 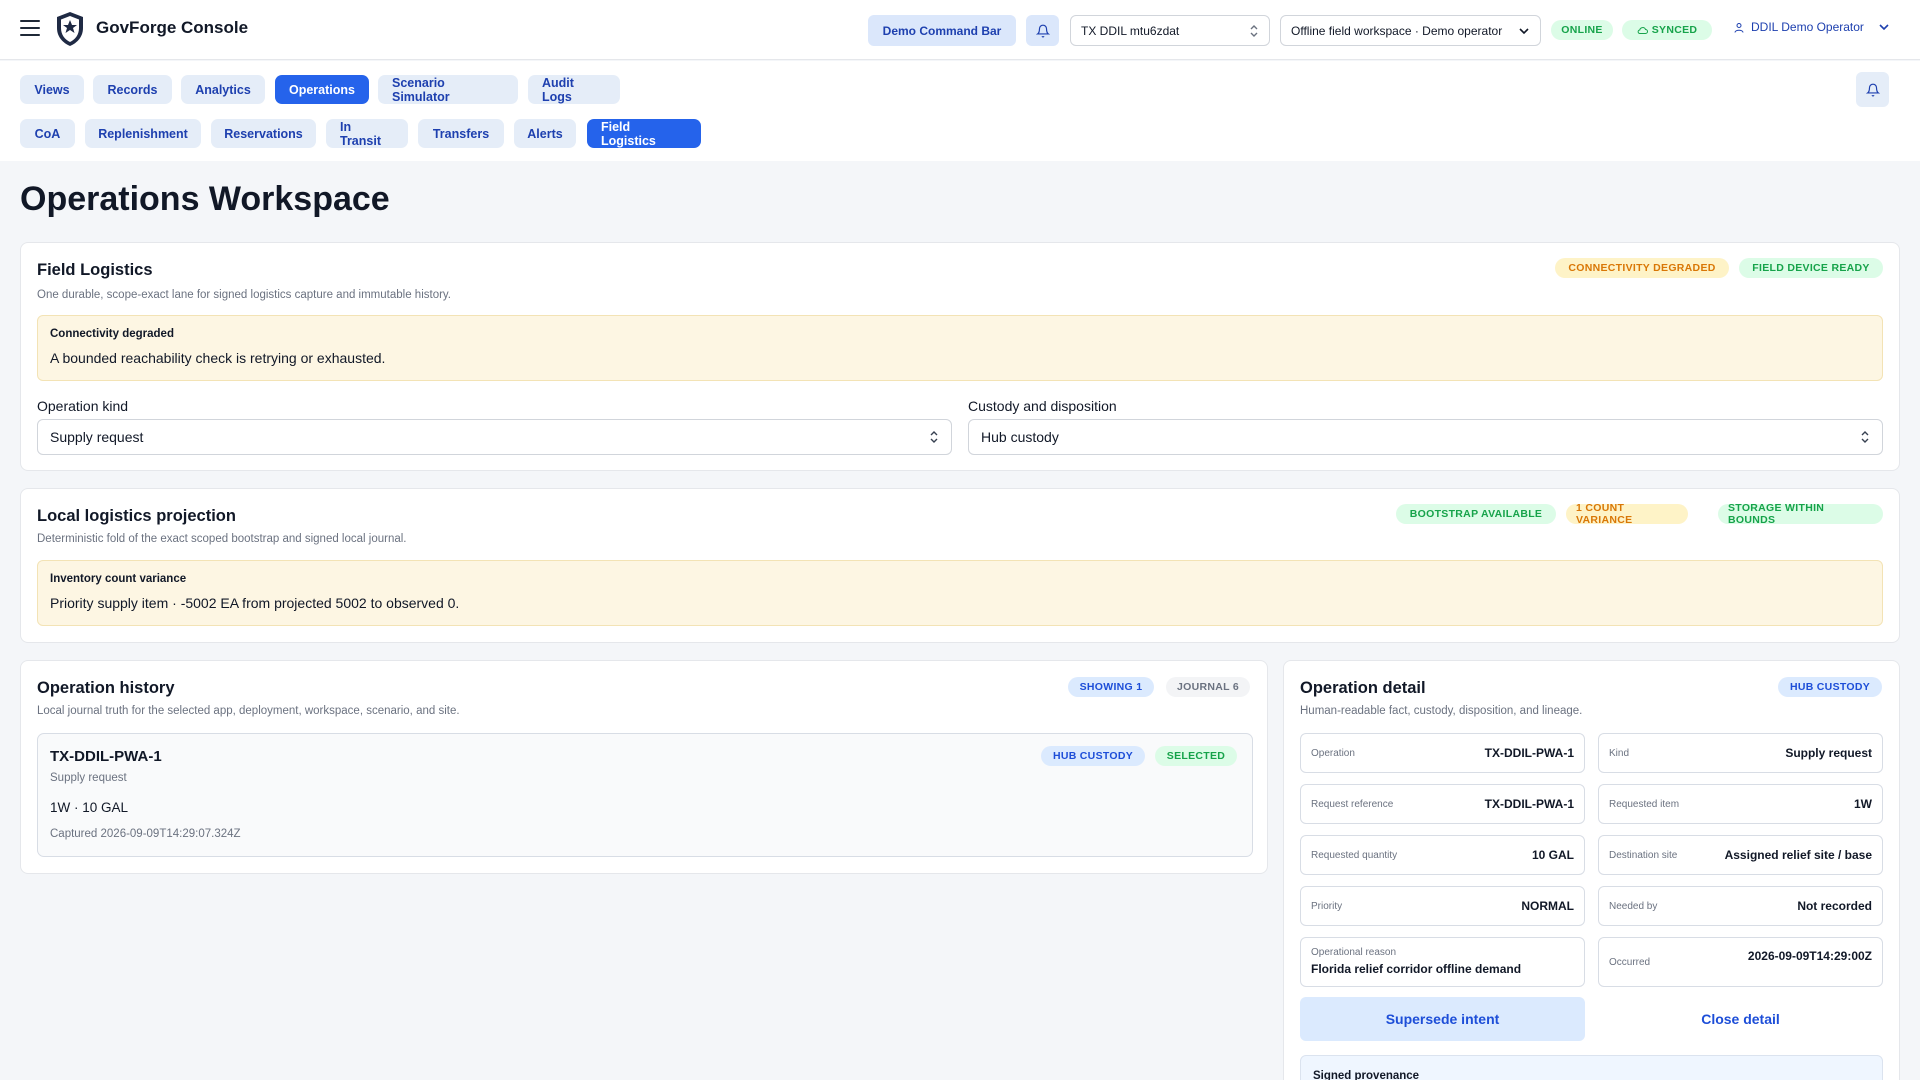 What do you see at coordinates (136, 516) in the screenshot?
I see `projection-title: Local logistics projection` at bounding box center [136, 516].